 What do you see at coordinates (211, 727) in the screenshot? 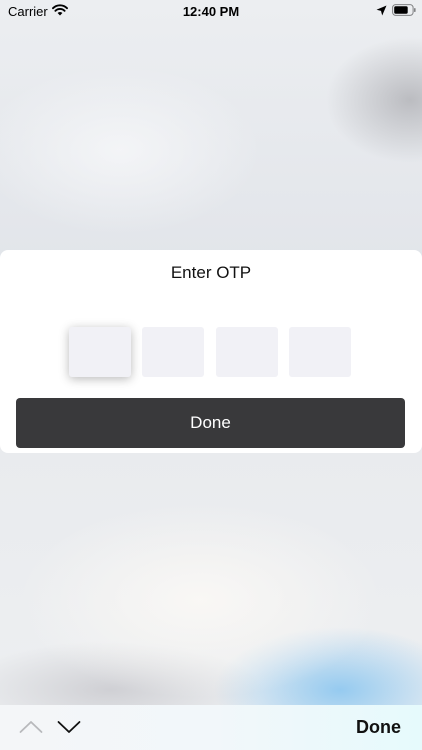
I see `keyboard-accessory-toolbar: Done` at bounding box center [211, 727].